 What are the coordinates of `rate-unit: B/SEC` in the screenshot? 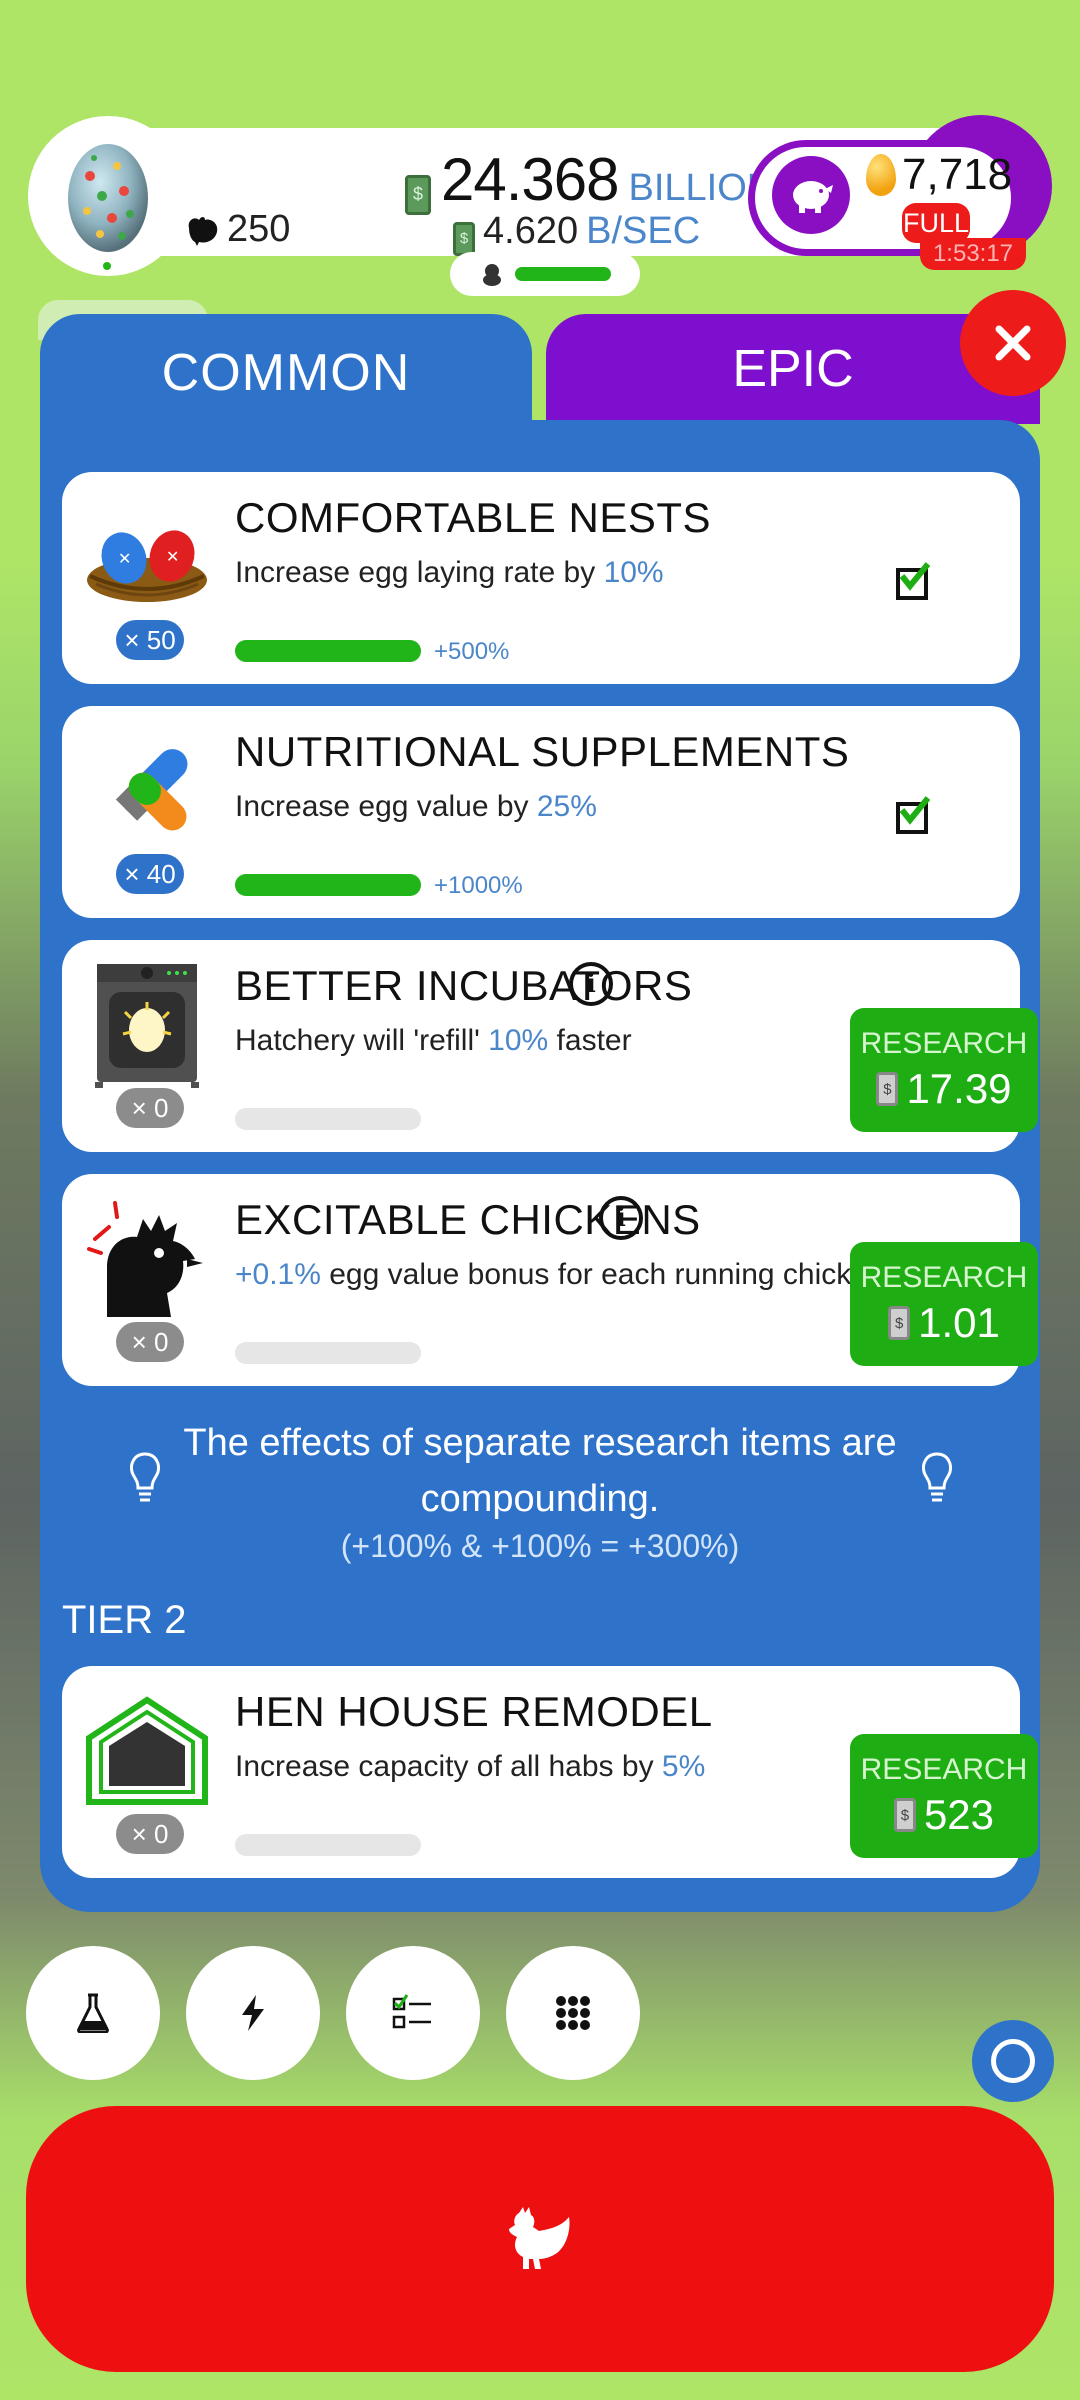 It's located at (643, 231).